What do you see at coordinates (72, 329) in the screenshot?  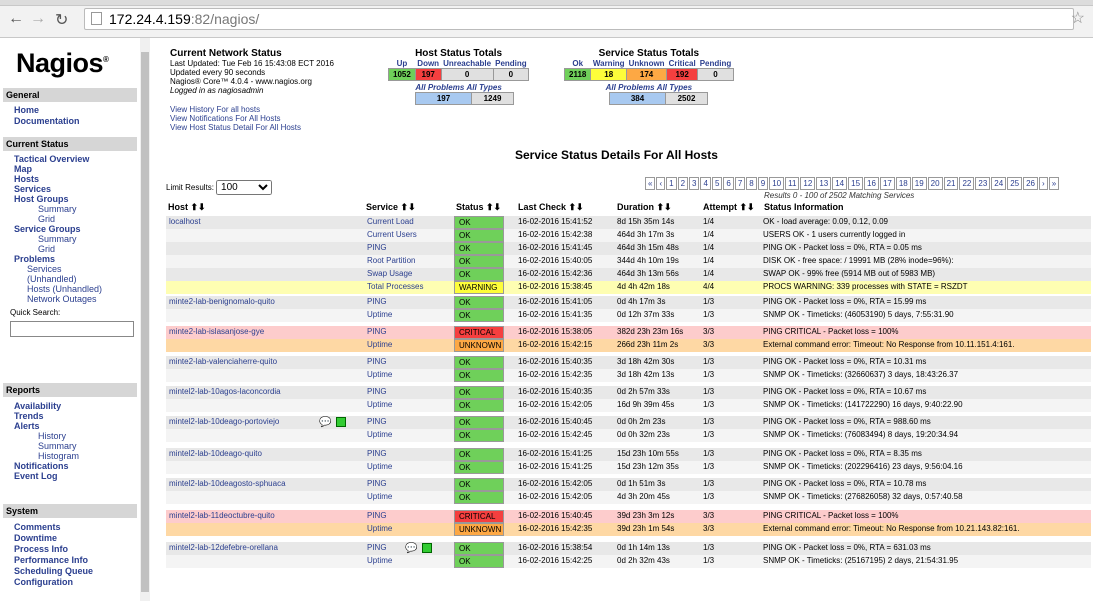 I see `quick-search-input` at bounding box center [72, 329].